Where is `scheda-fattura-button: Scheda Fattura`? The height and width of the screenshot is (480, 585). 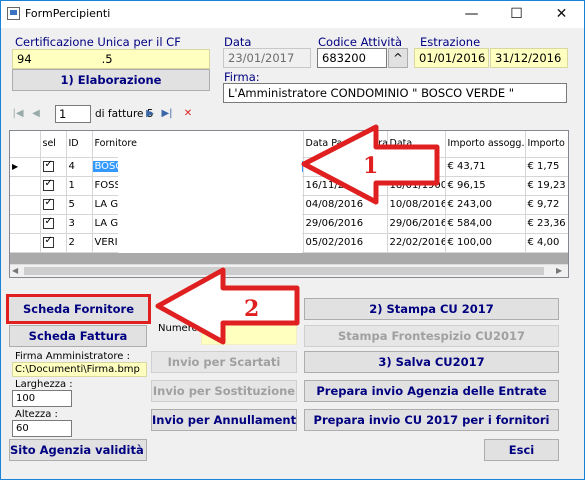
scheda-fattura-button: Scheda Fattura is located at coordinates (78, 336).